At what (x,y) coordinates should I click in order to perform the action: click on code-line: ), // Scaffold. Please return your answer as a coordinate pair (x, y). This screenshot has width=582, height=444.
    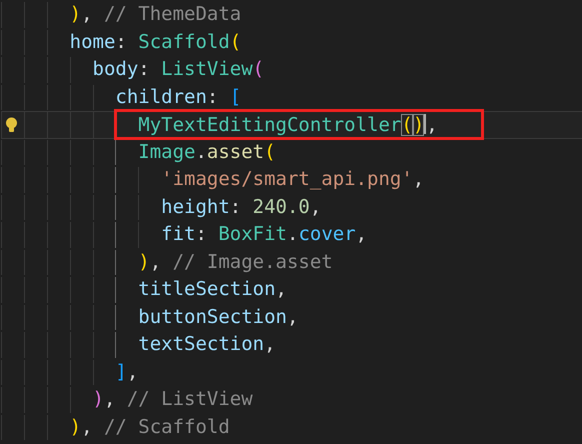
    Looking at the image, I should click on (150, 427).